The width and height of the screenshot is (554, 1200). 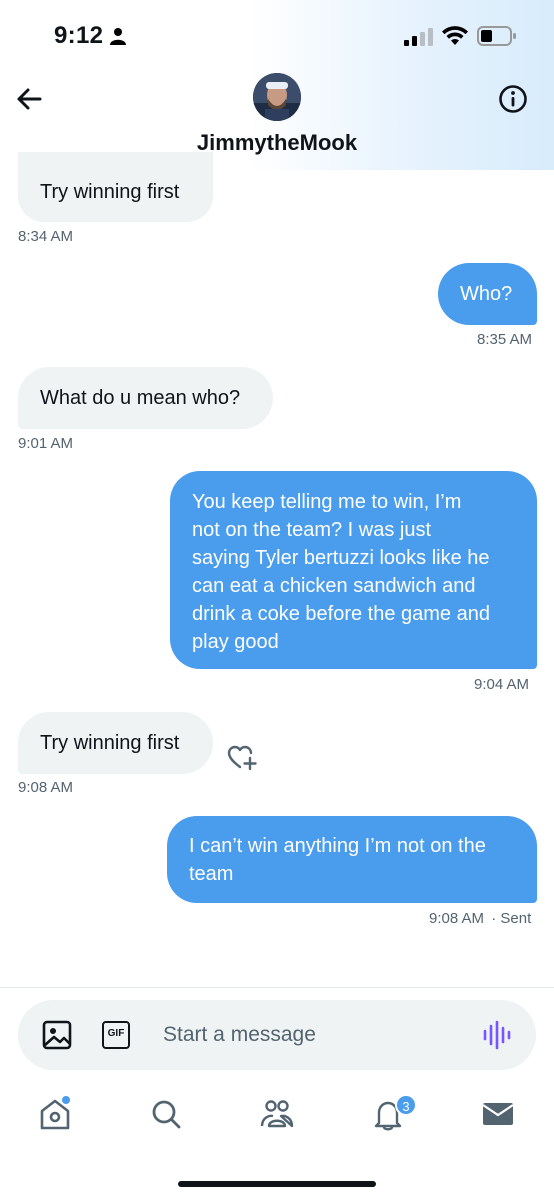 I want to click on messages-icon, so click(x=498, y=1114).